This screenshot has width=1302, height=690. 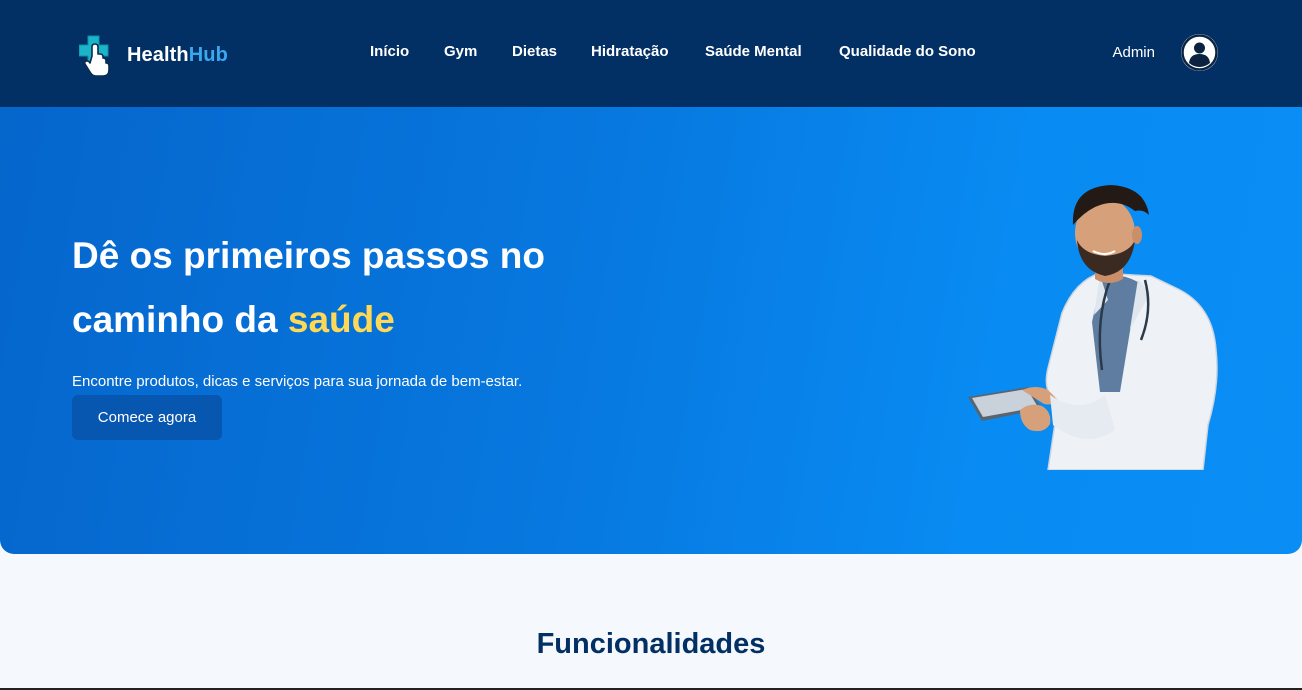 What do you see at coordinates (147, 417) in the screenshot?
I see `start-now-button: Comece agora` at bounding box center [147, 417].